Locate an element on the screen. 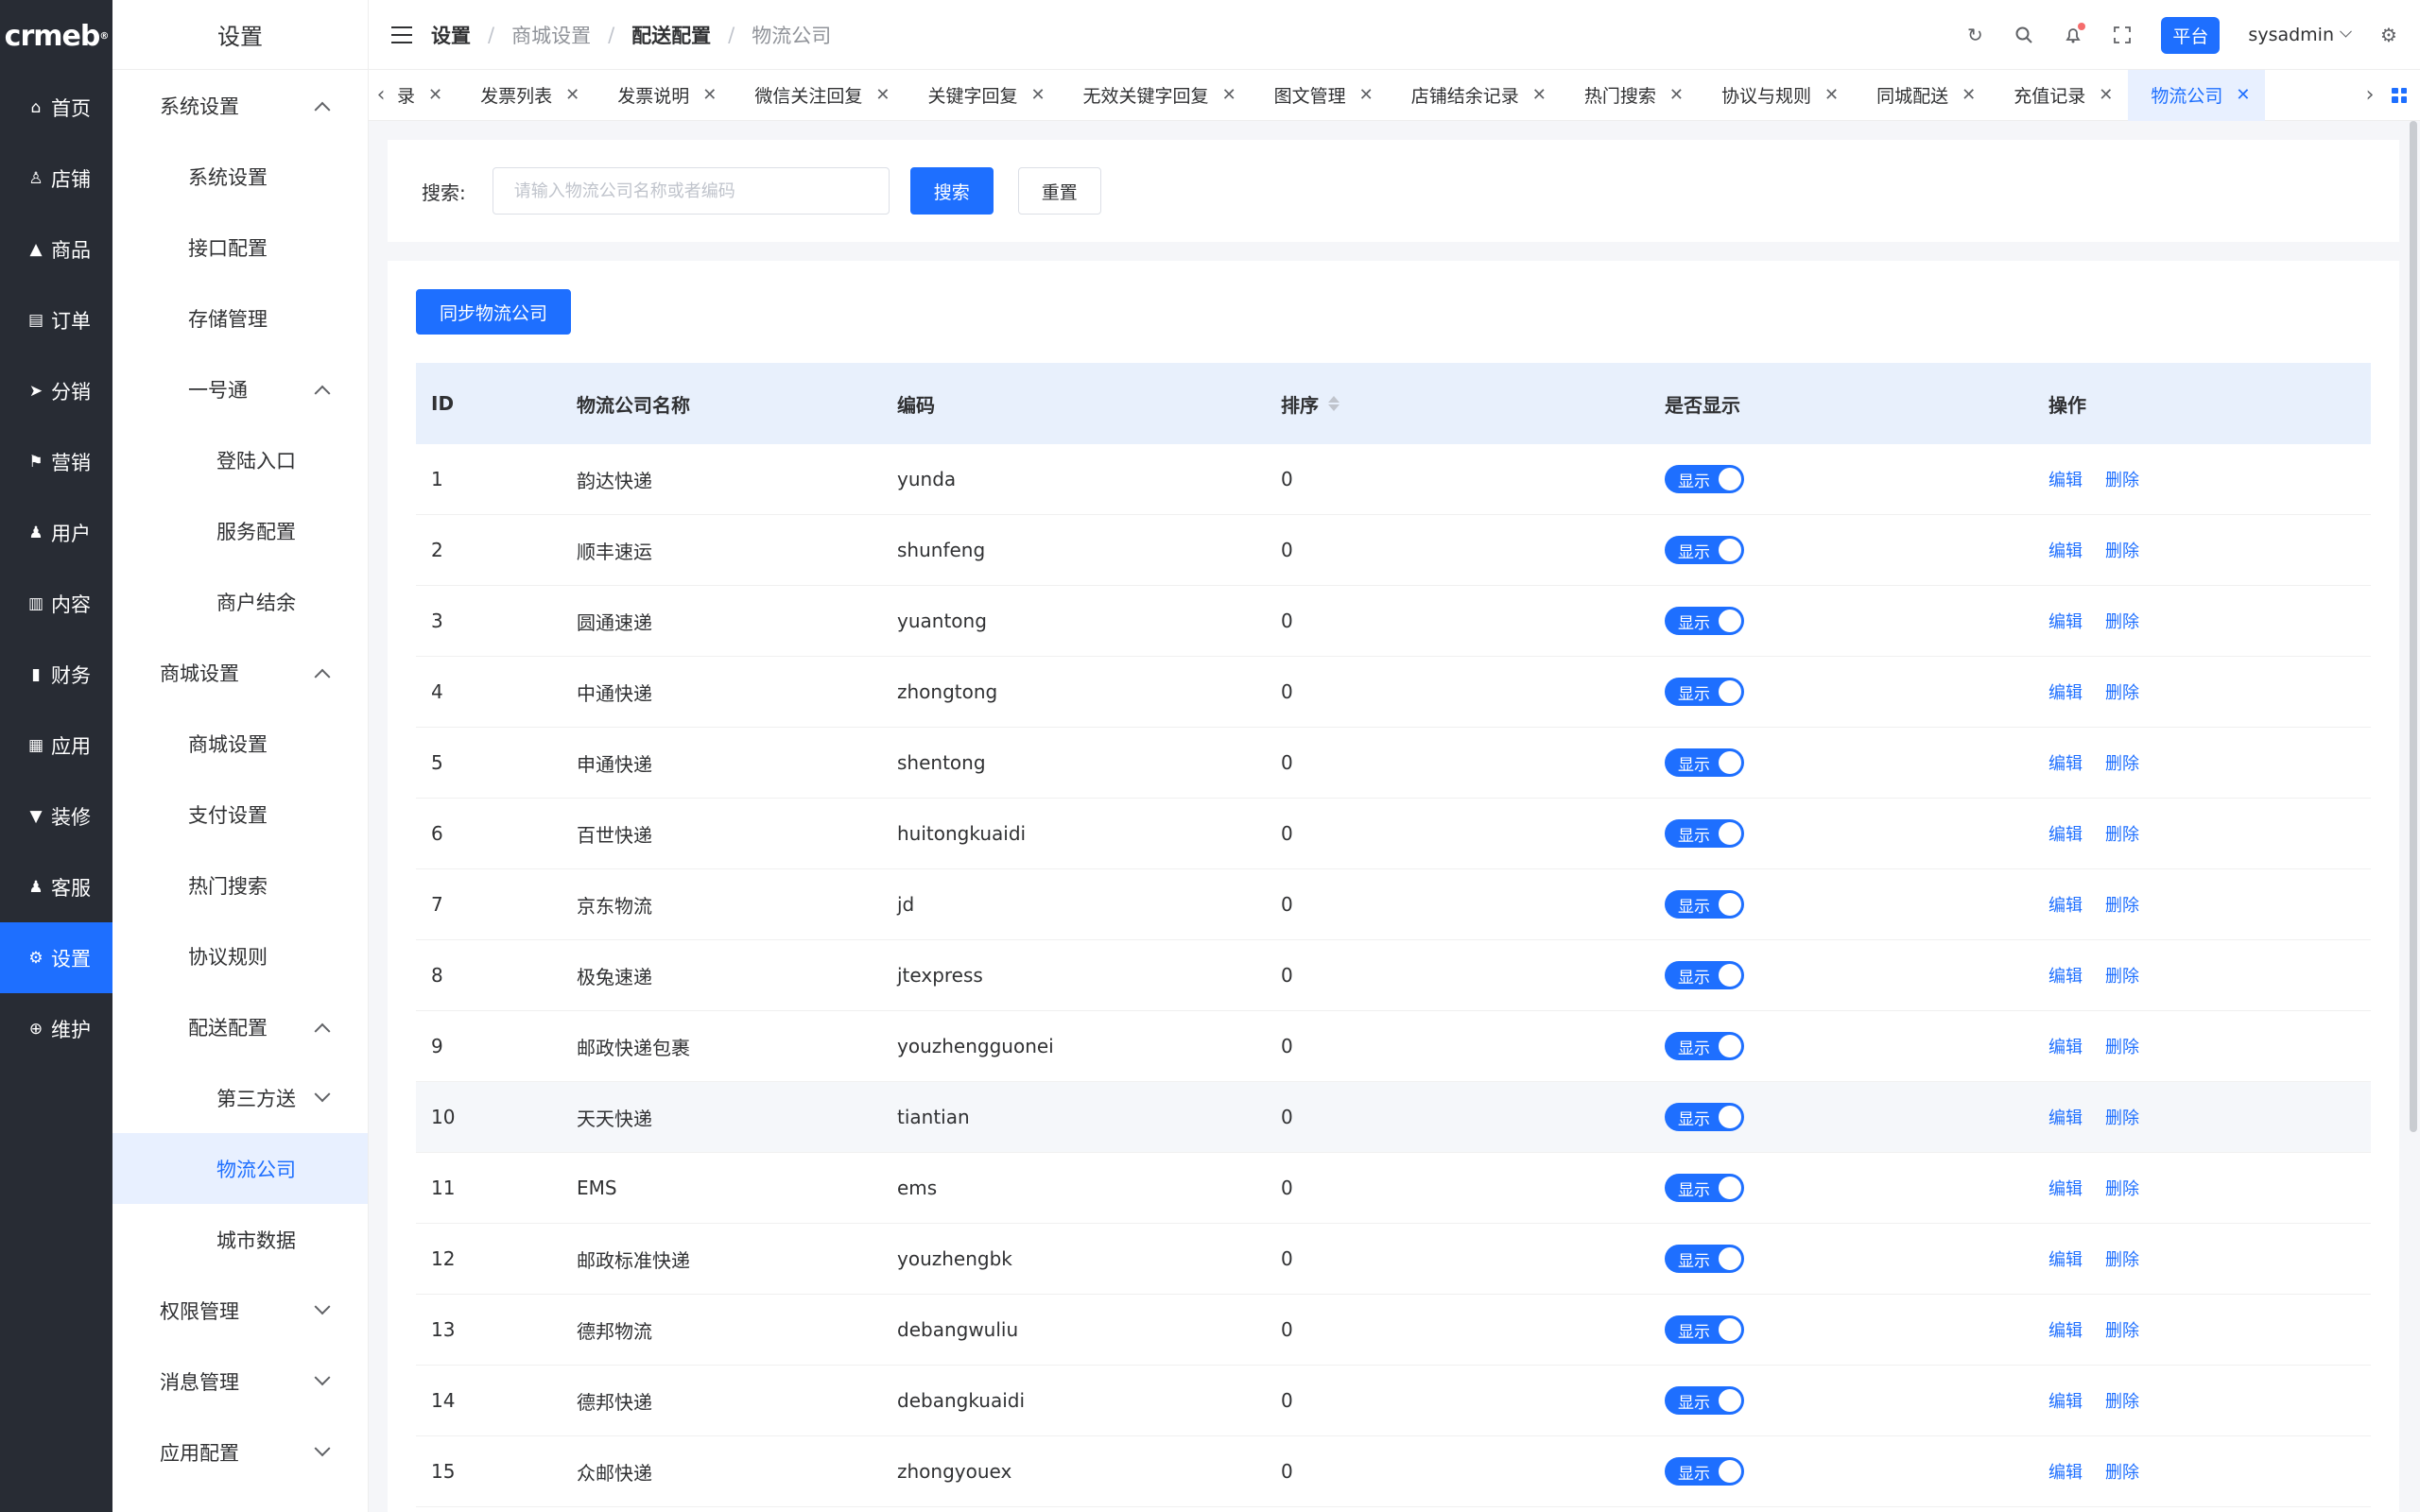 Image resolution: width=2420 pixels, height=1512 pixels. rail-item-order: ▤ 订单 is located at coordinates (56, 319).